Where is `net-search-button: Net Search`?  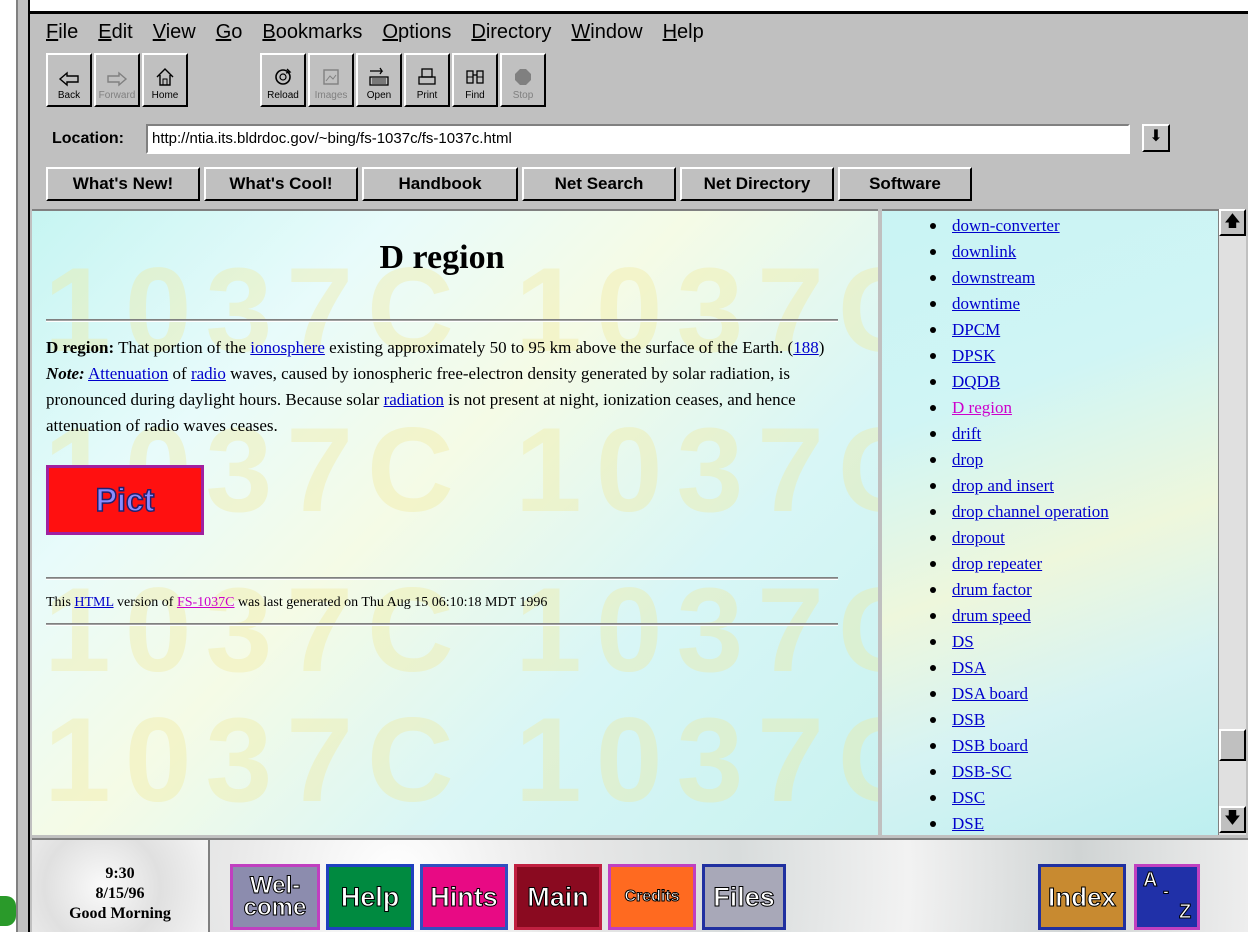 net-search-button: Net Search is located at coordinates (599, 184).